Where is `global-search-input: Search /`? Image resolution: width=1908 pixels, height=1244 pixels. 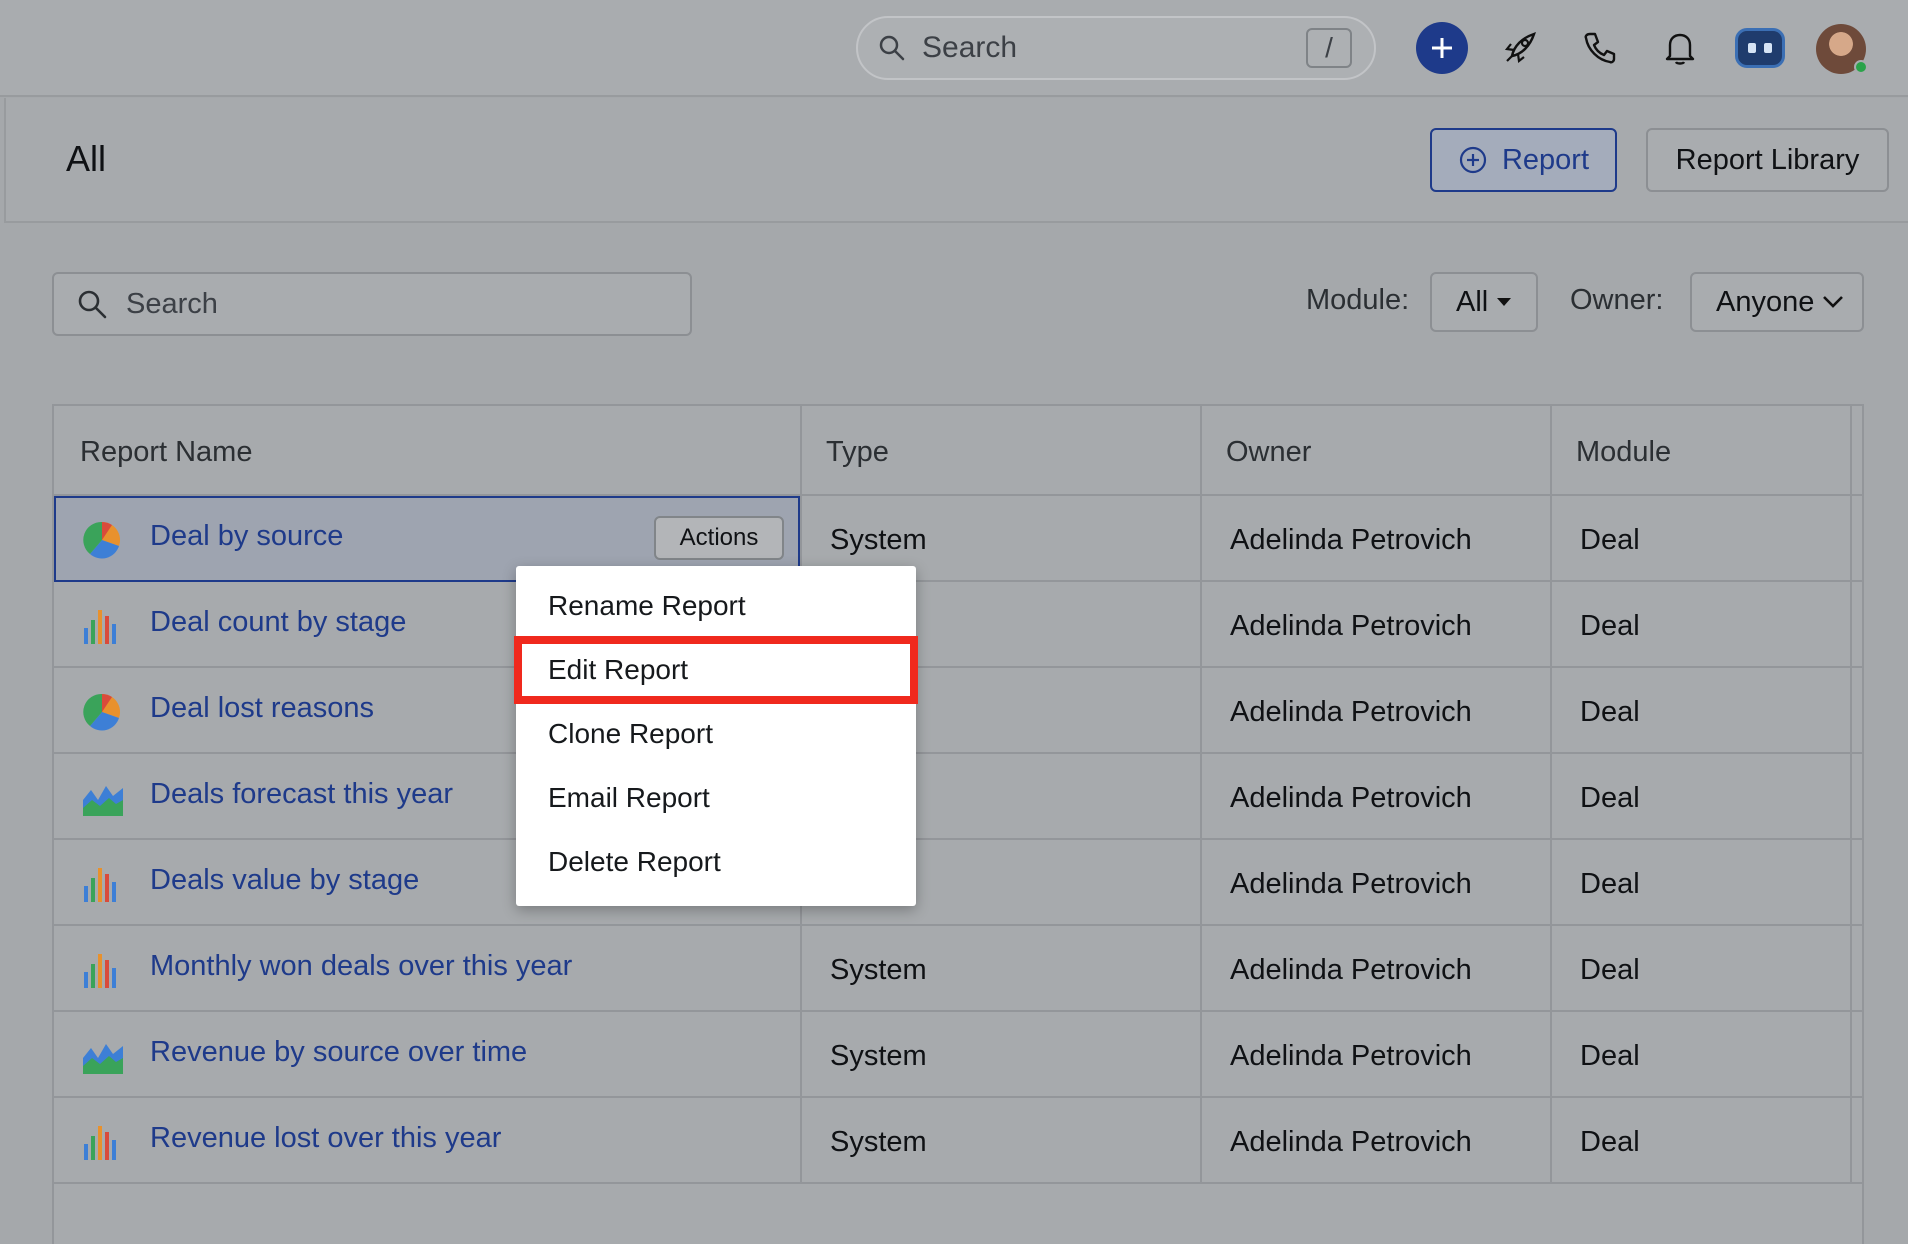
global-search-input: Search / is located at coordinates (1116, 48).